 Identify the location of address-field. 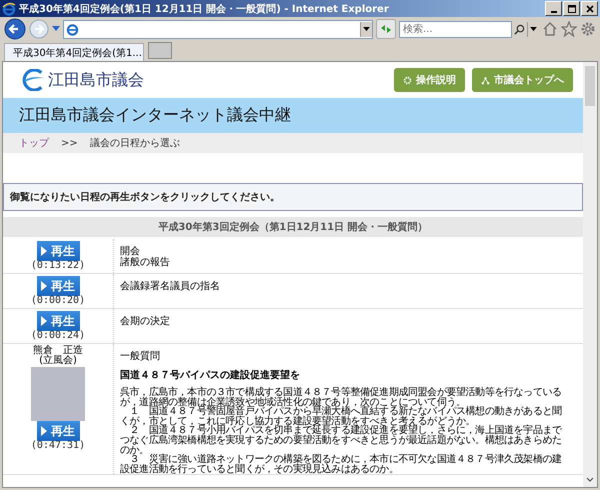
(218, 29).